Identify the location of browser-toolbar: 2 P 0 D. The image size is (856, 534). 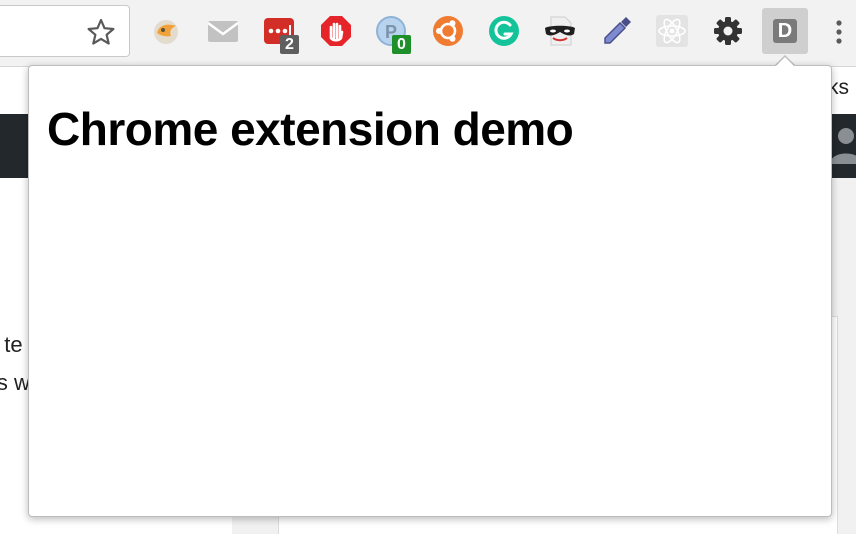
(428, 33).